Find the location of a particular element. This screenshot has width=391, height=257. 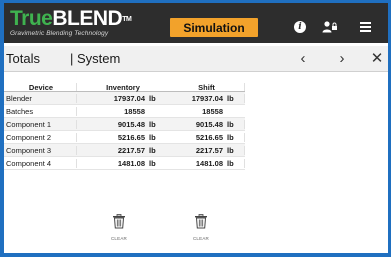

inventory-cell: 5216.65 is located at coordinates (131, 137).